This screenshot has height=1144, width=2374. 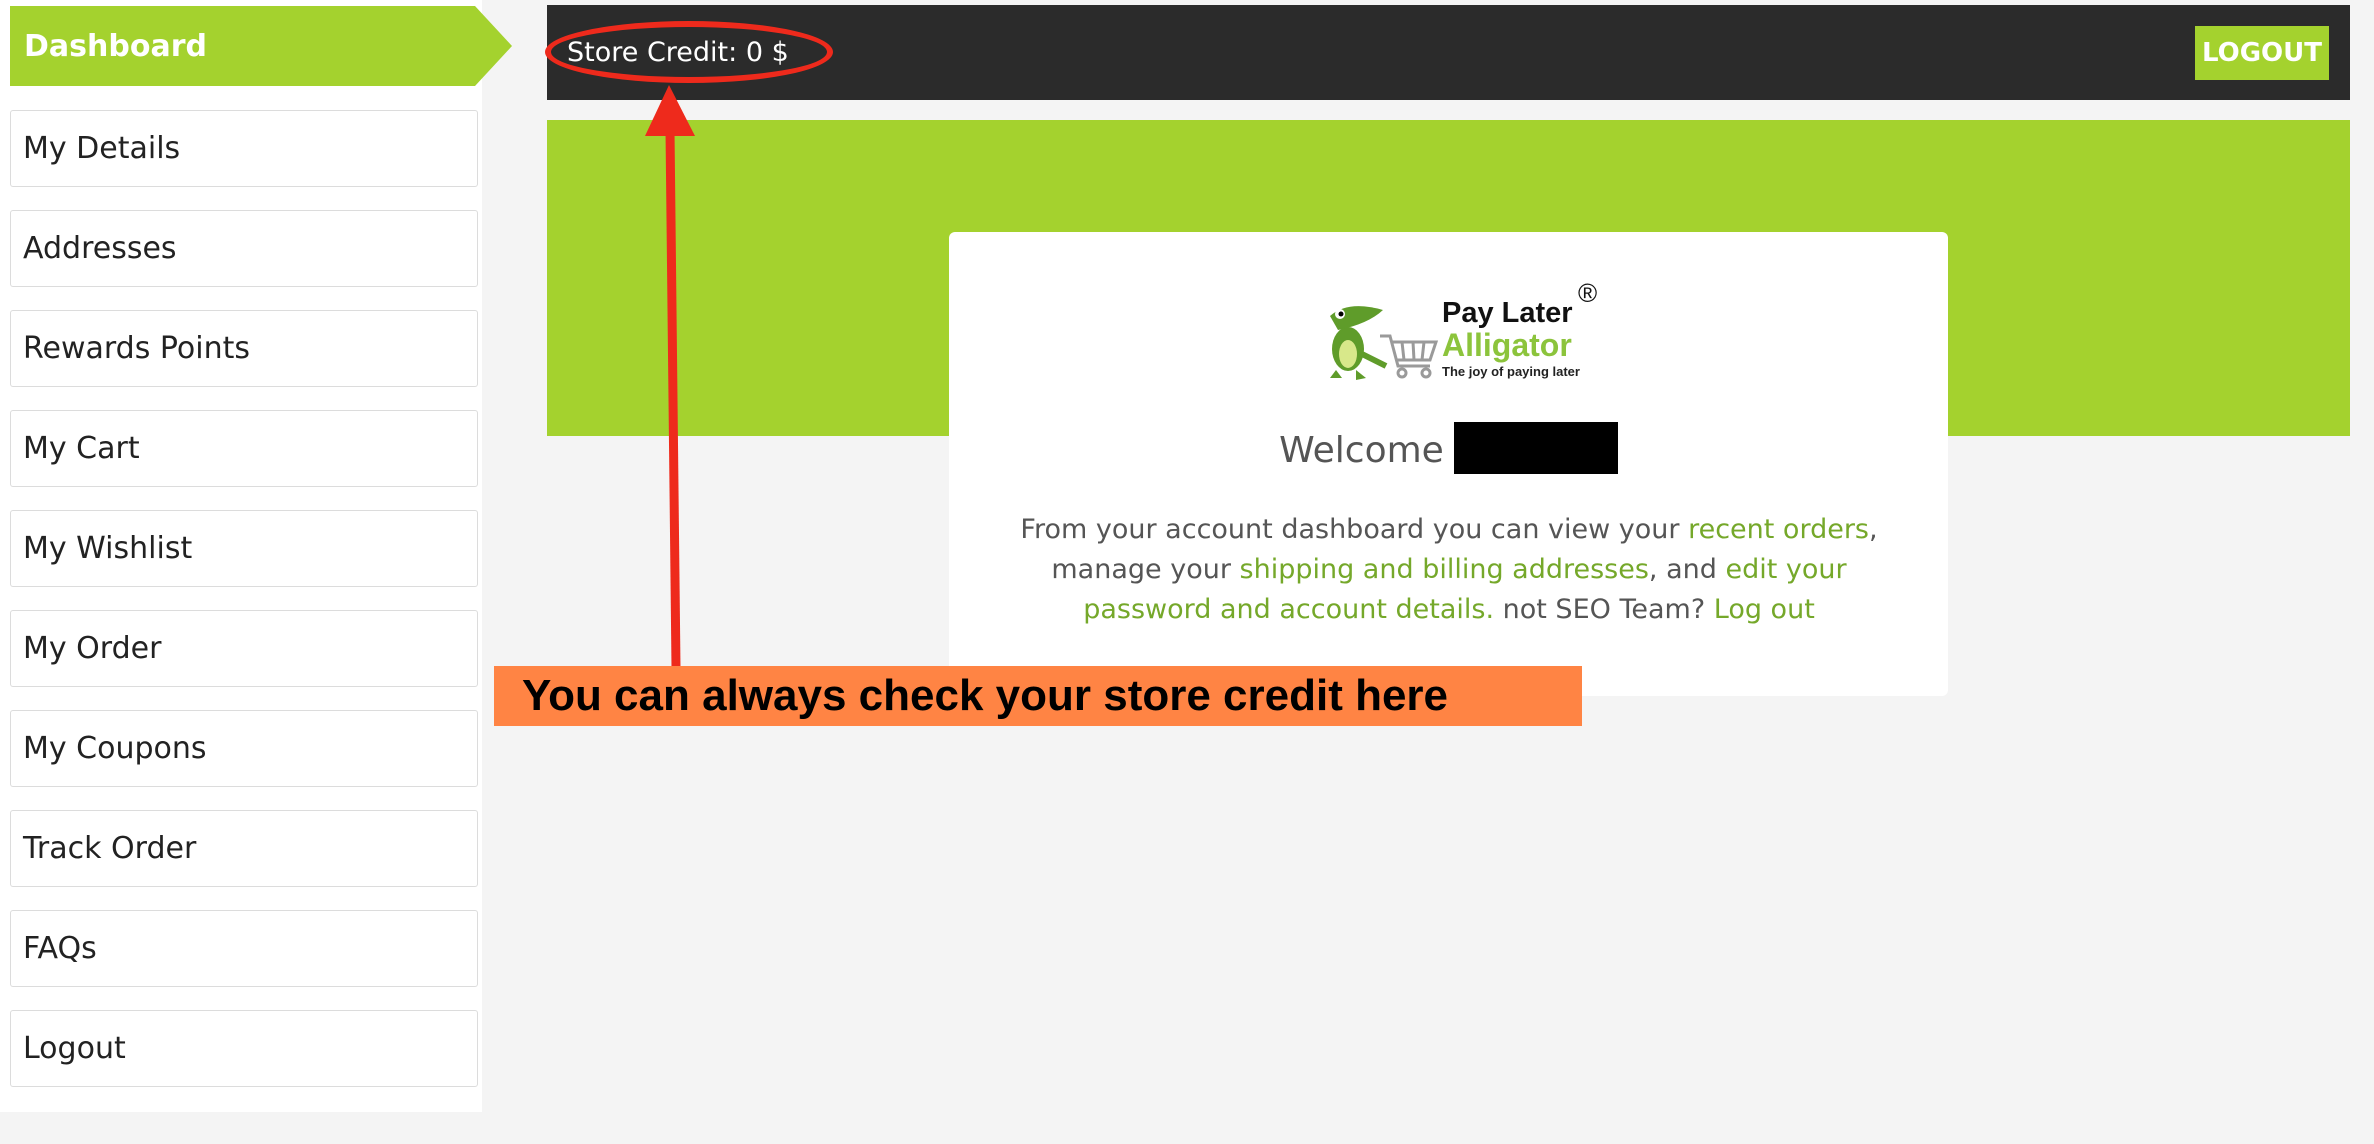 I want to click on annotation-arrow, so click(x=670, y=377).